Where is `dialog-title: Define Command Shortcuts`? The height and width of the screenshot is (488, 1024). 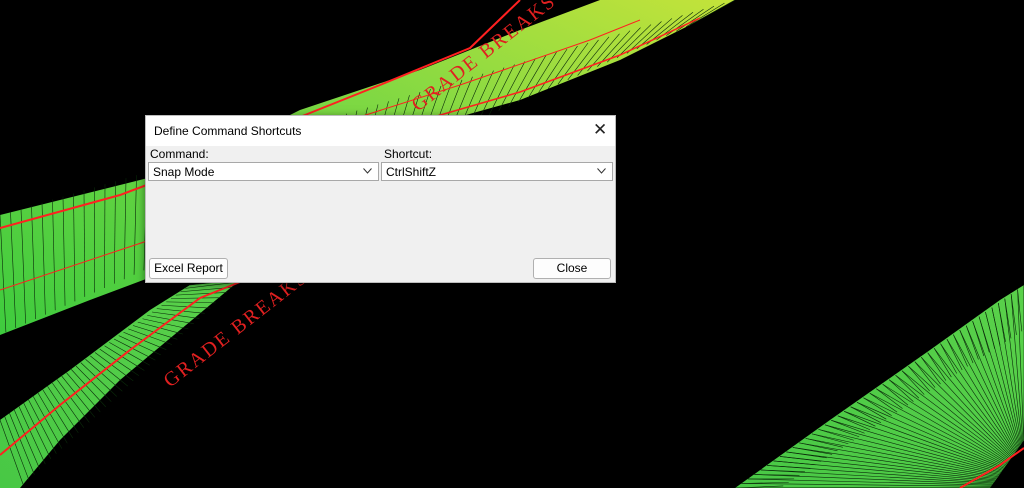 dialog-title: Define Command Shortcuts is located at coordinates (228, 131).